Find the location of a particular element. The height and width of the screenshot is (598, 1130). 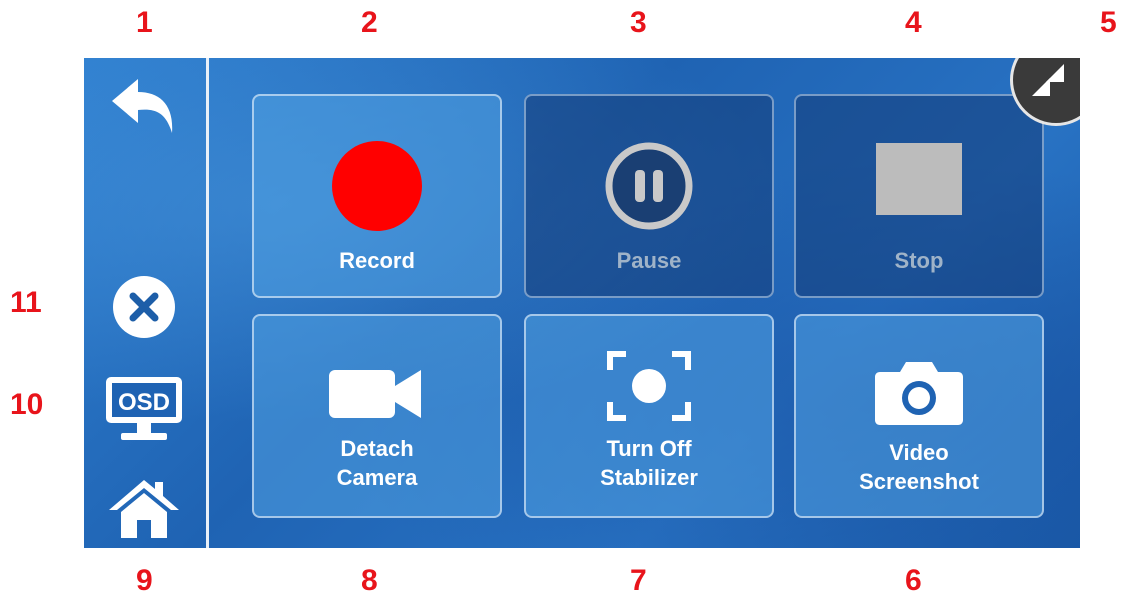

stabilizer-label-line2: Stabilizer is located at coordinates (649, 477).